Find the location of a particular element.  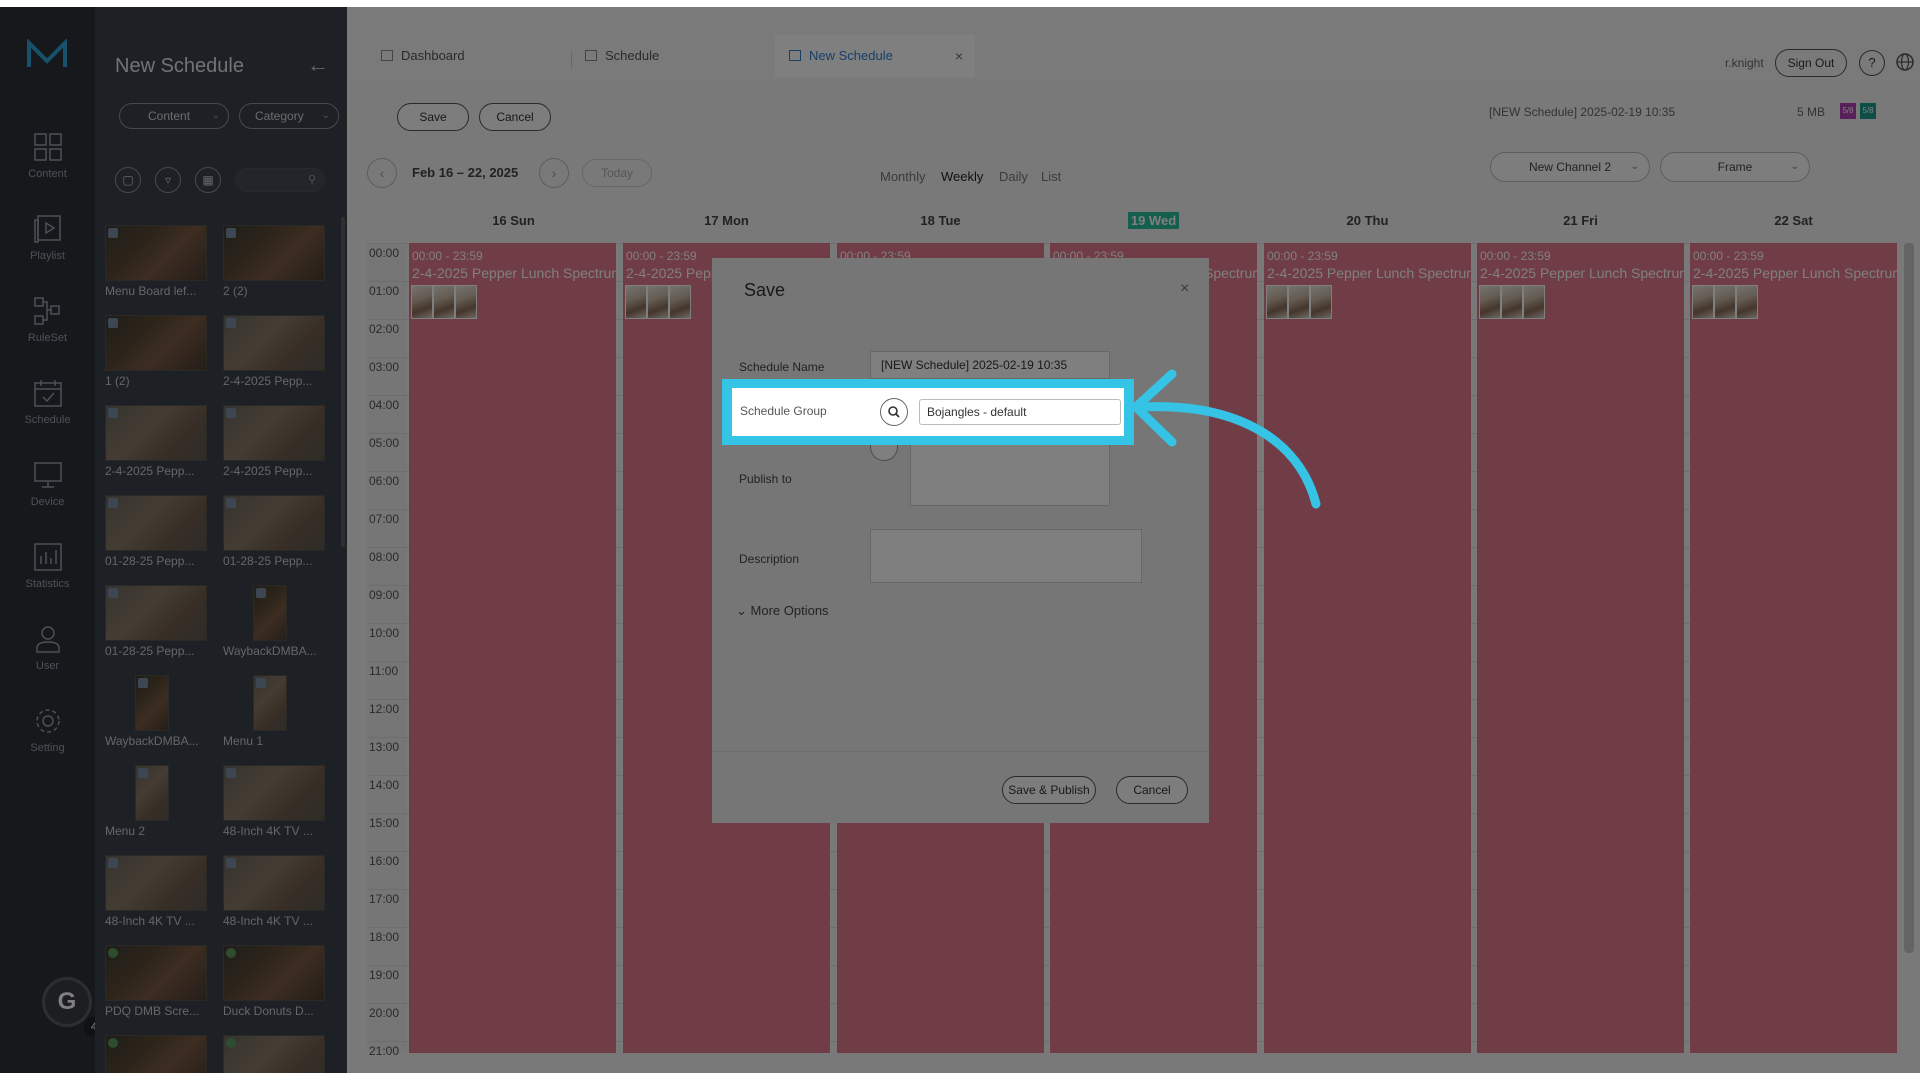

schedule-group-row: Schedule Group Bojangles - default is located at coordinates (928, 412).